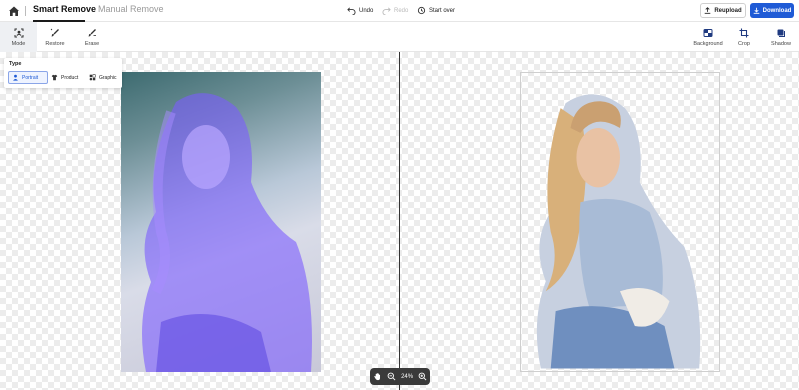 The height and width of the screenshot is (390, 799). Describe the element at coordinates (92, 43) in the screenshot. I see `tool-erase-label: Erase` at that location.